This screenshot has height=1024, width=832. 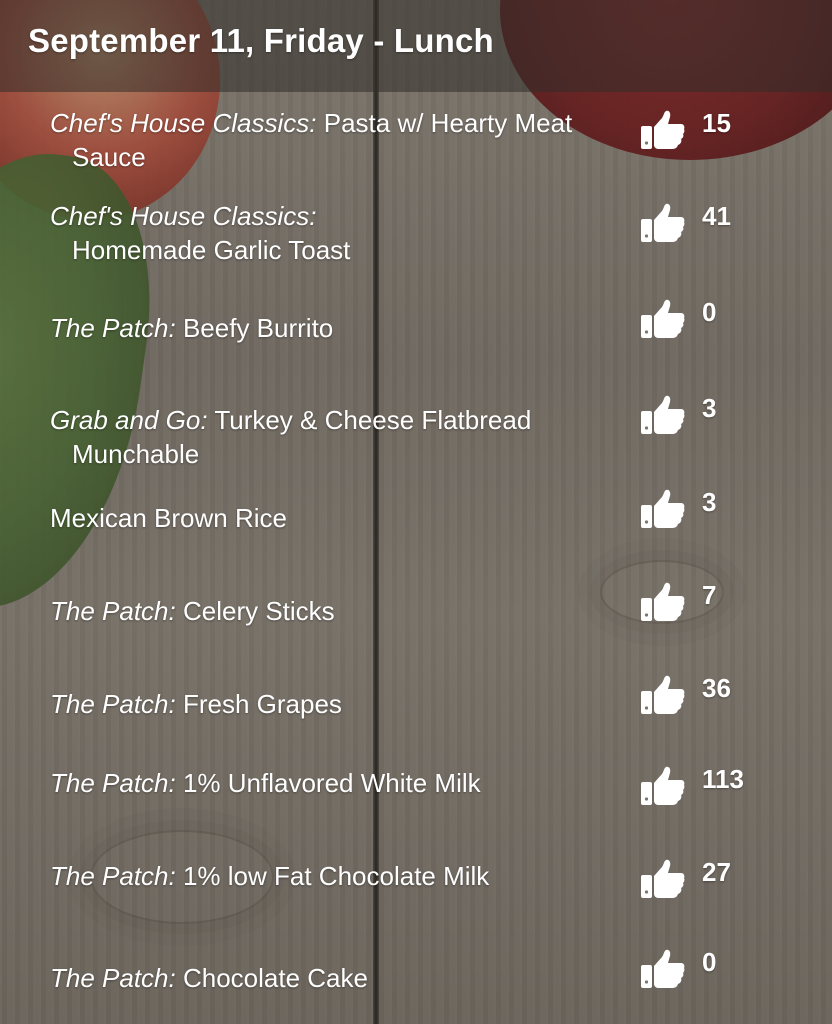 What do you see at coordinates (211, 250) in the screenshot?
I see `menu-item-name: Homemade Garlic Toast` at bounding box center [211, 250].